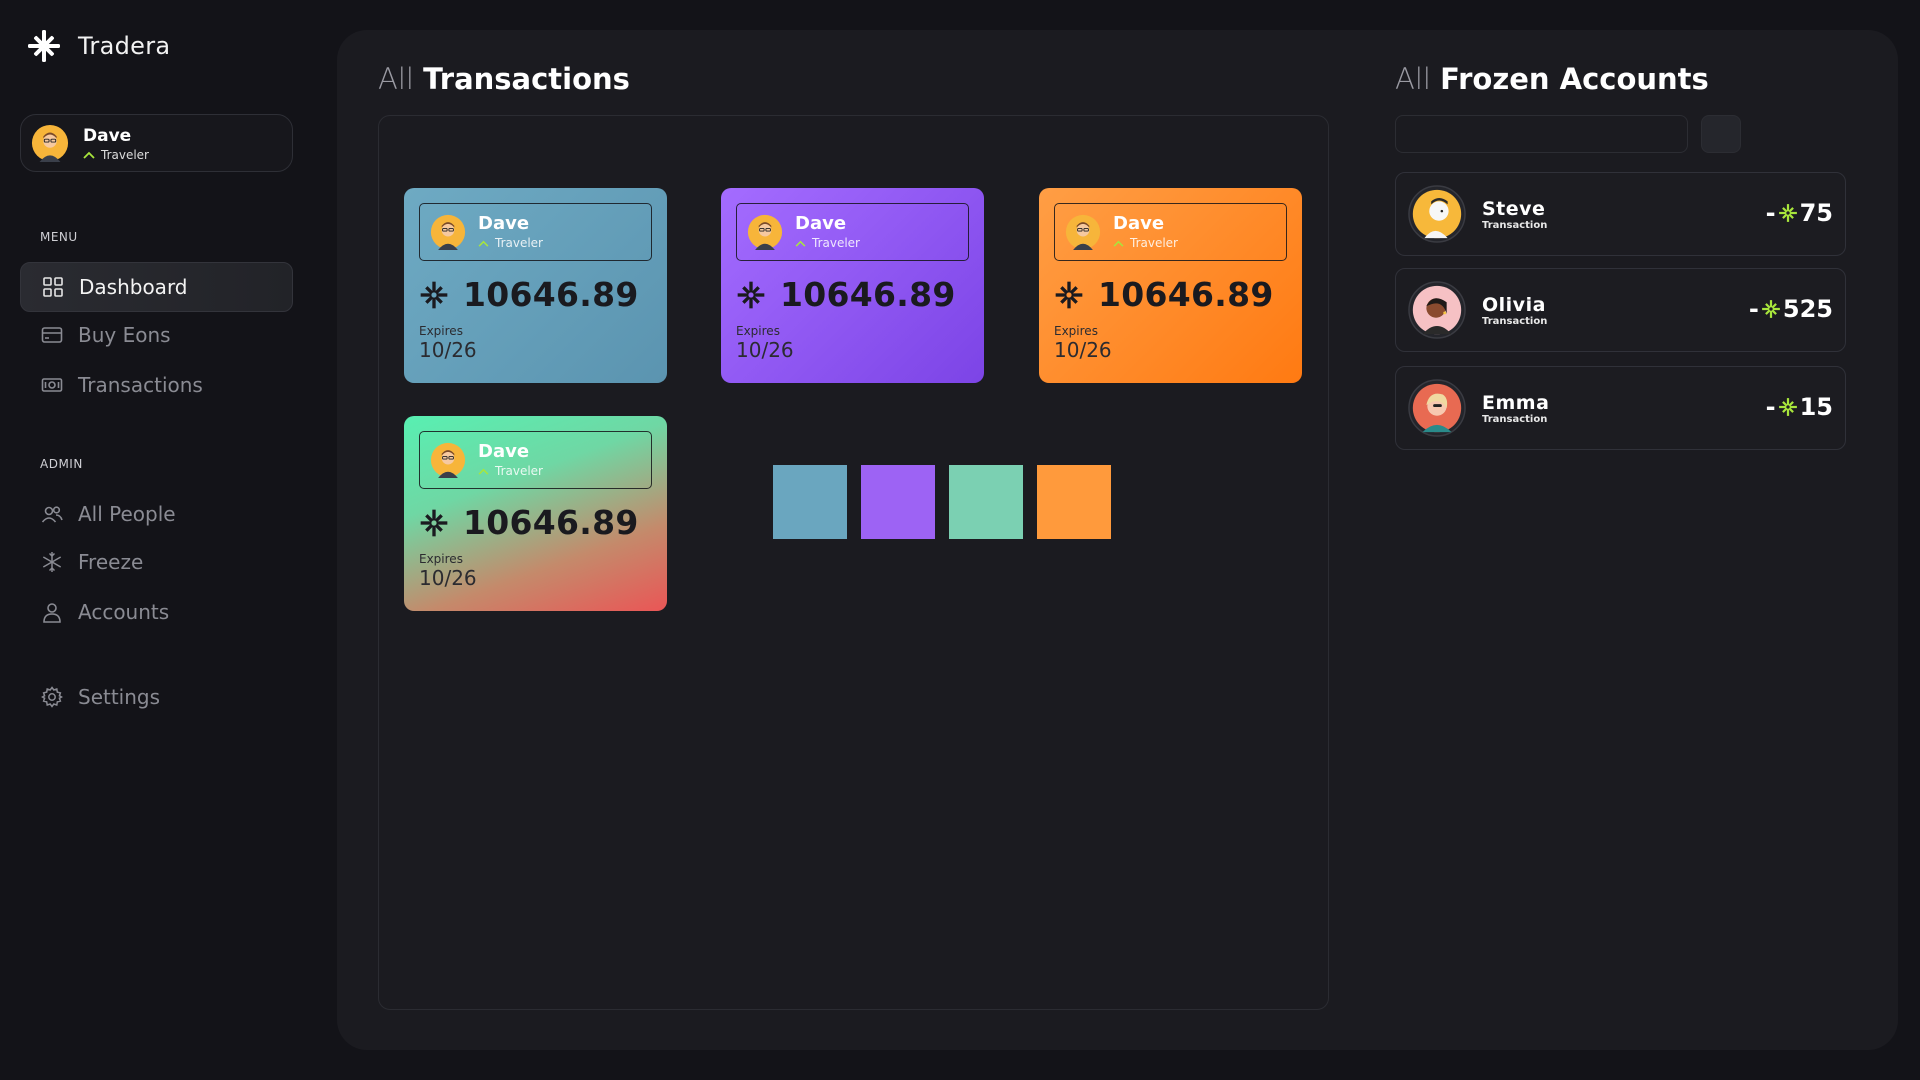 This screenshot has width=1920, height=1080. I want to click on frozen-title: All Frozen Accounts, so click(1552, 79).